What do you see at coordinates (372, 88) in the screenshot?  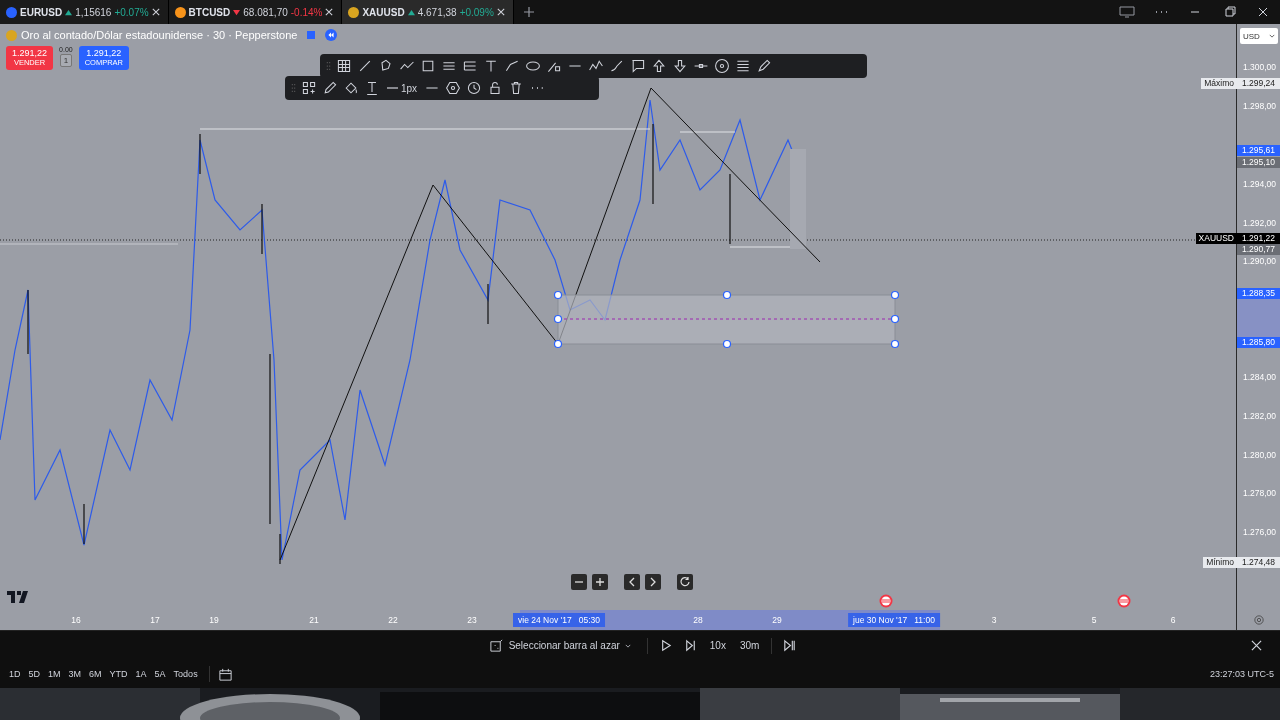 I see `text-color-icon` at bounding box center [372, 88].